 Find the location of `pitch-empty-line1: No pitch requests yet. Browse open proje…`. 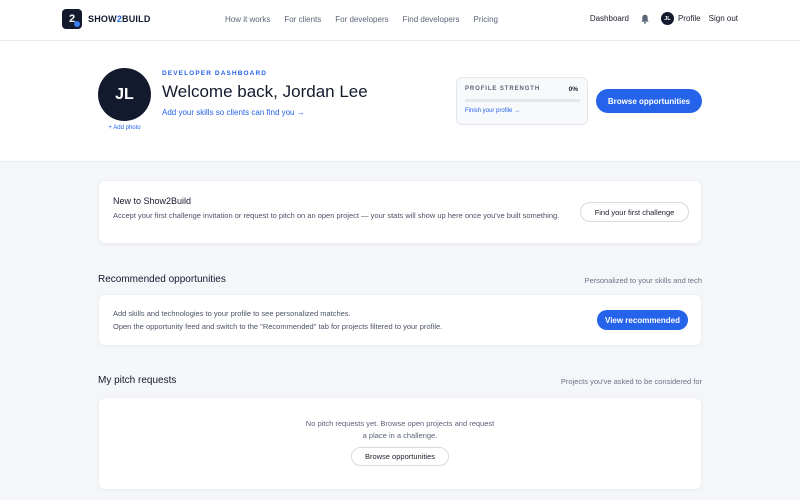

pitch-empty-line1: No pitch requests yet. Browse open proje… is located at coordinates (400, 423).